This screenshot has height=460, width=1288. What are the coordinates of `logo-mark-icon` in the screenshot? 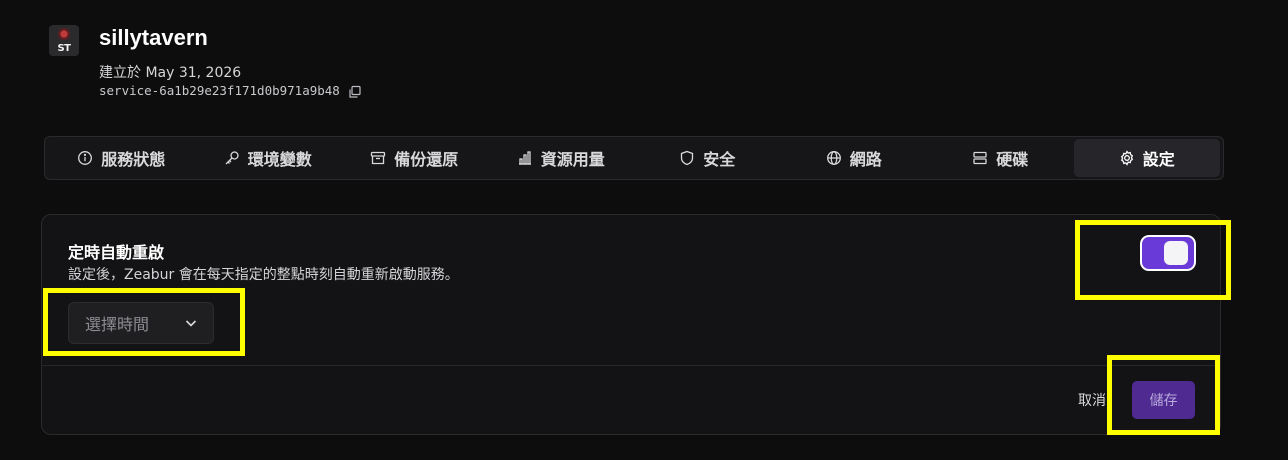 It's located at (64, 34).